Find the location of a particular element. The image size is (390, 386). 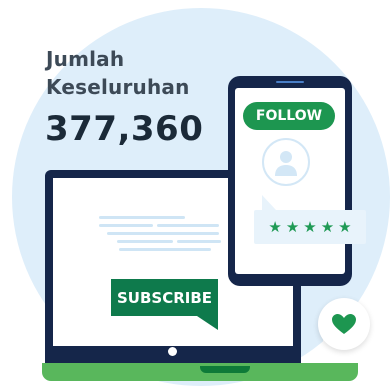

phone-speaker is located at coordinates (290, 82).